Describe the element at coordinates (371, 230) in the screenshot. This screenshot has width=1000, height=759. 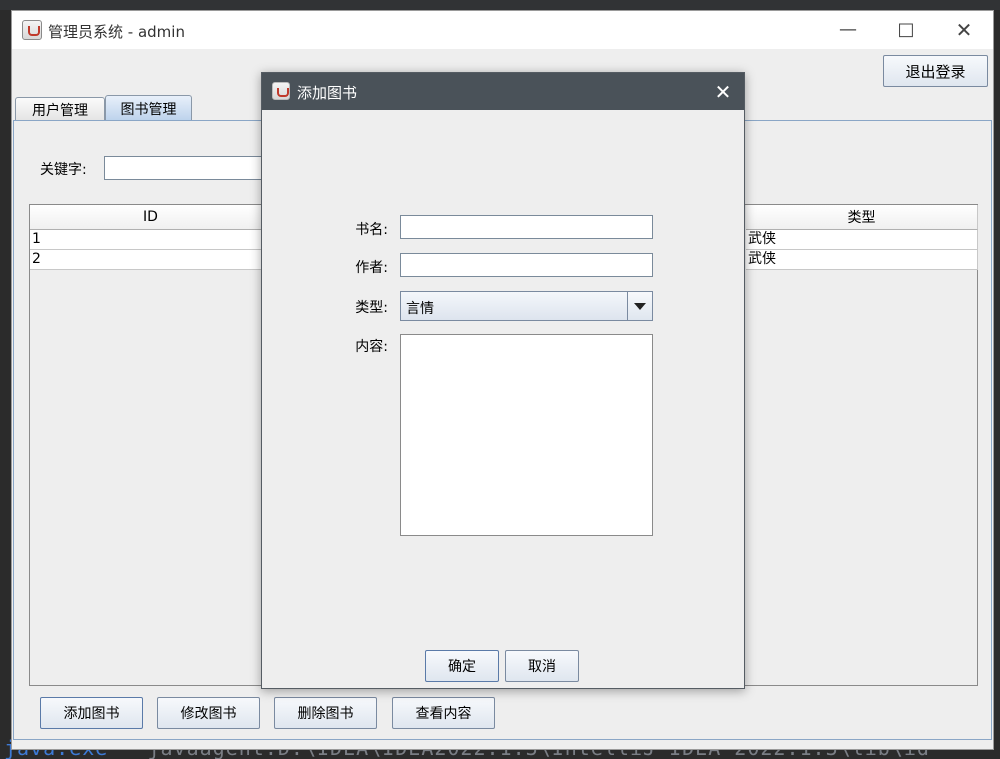
I see `book-name-label: 书名:` at that location.